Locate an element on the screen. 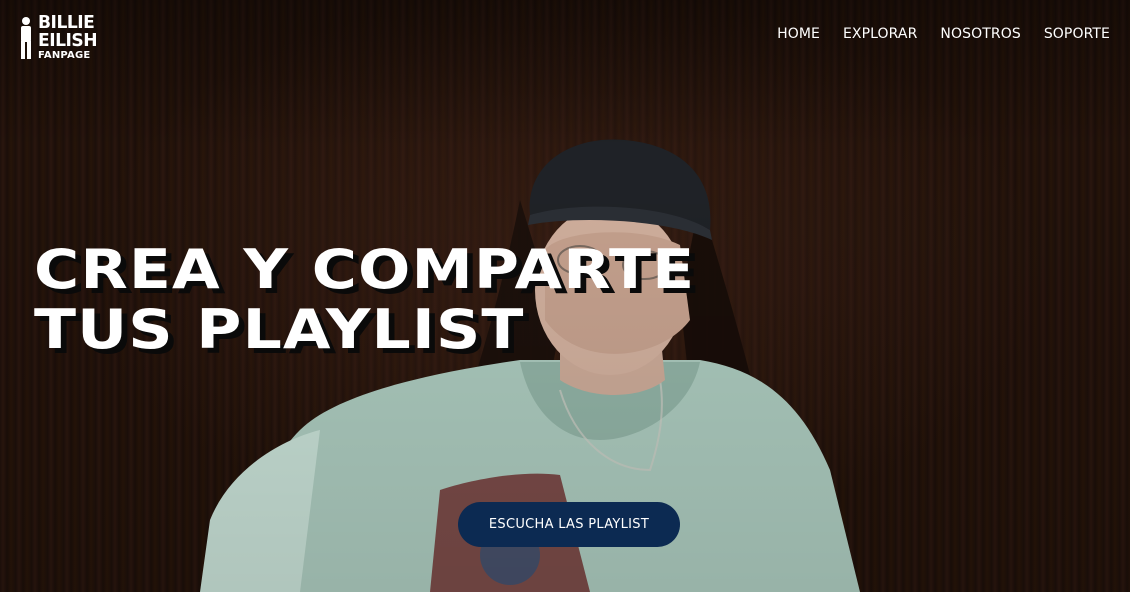 This screenshot has height=592, width=1130. hero-headline-line-2: TUS PLAYLIST is located at coordinates (279, 329).